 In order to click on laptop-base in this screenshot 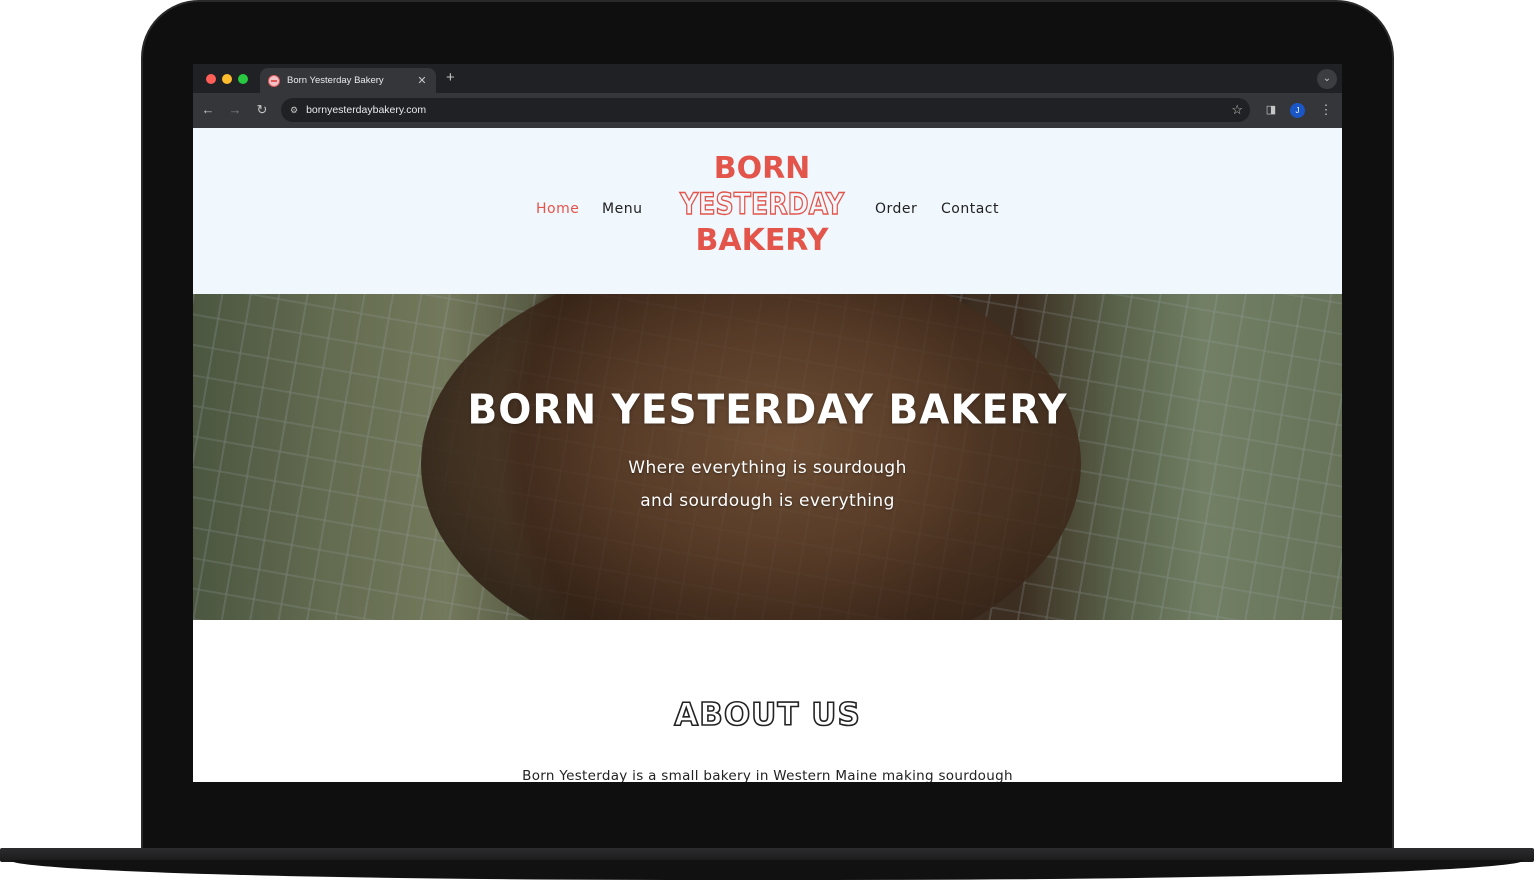, I will do `click(767, 865)`.